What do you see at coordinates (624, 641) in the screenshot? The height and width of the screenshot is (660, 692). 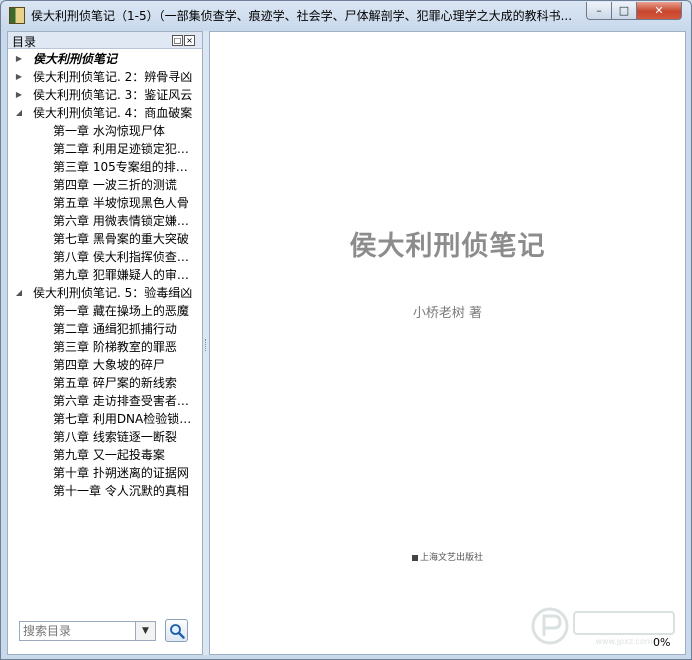 I see `watermark-text: www.jpxz.com` at bounding box center [624, 641].